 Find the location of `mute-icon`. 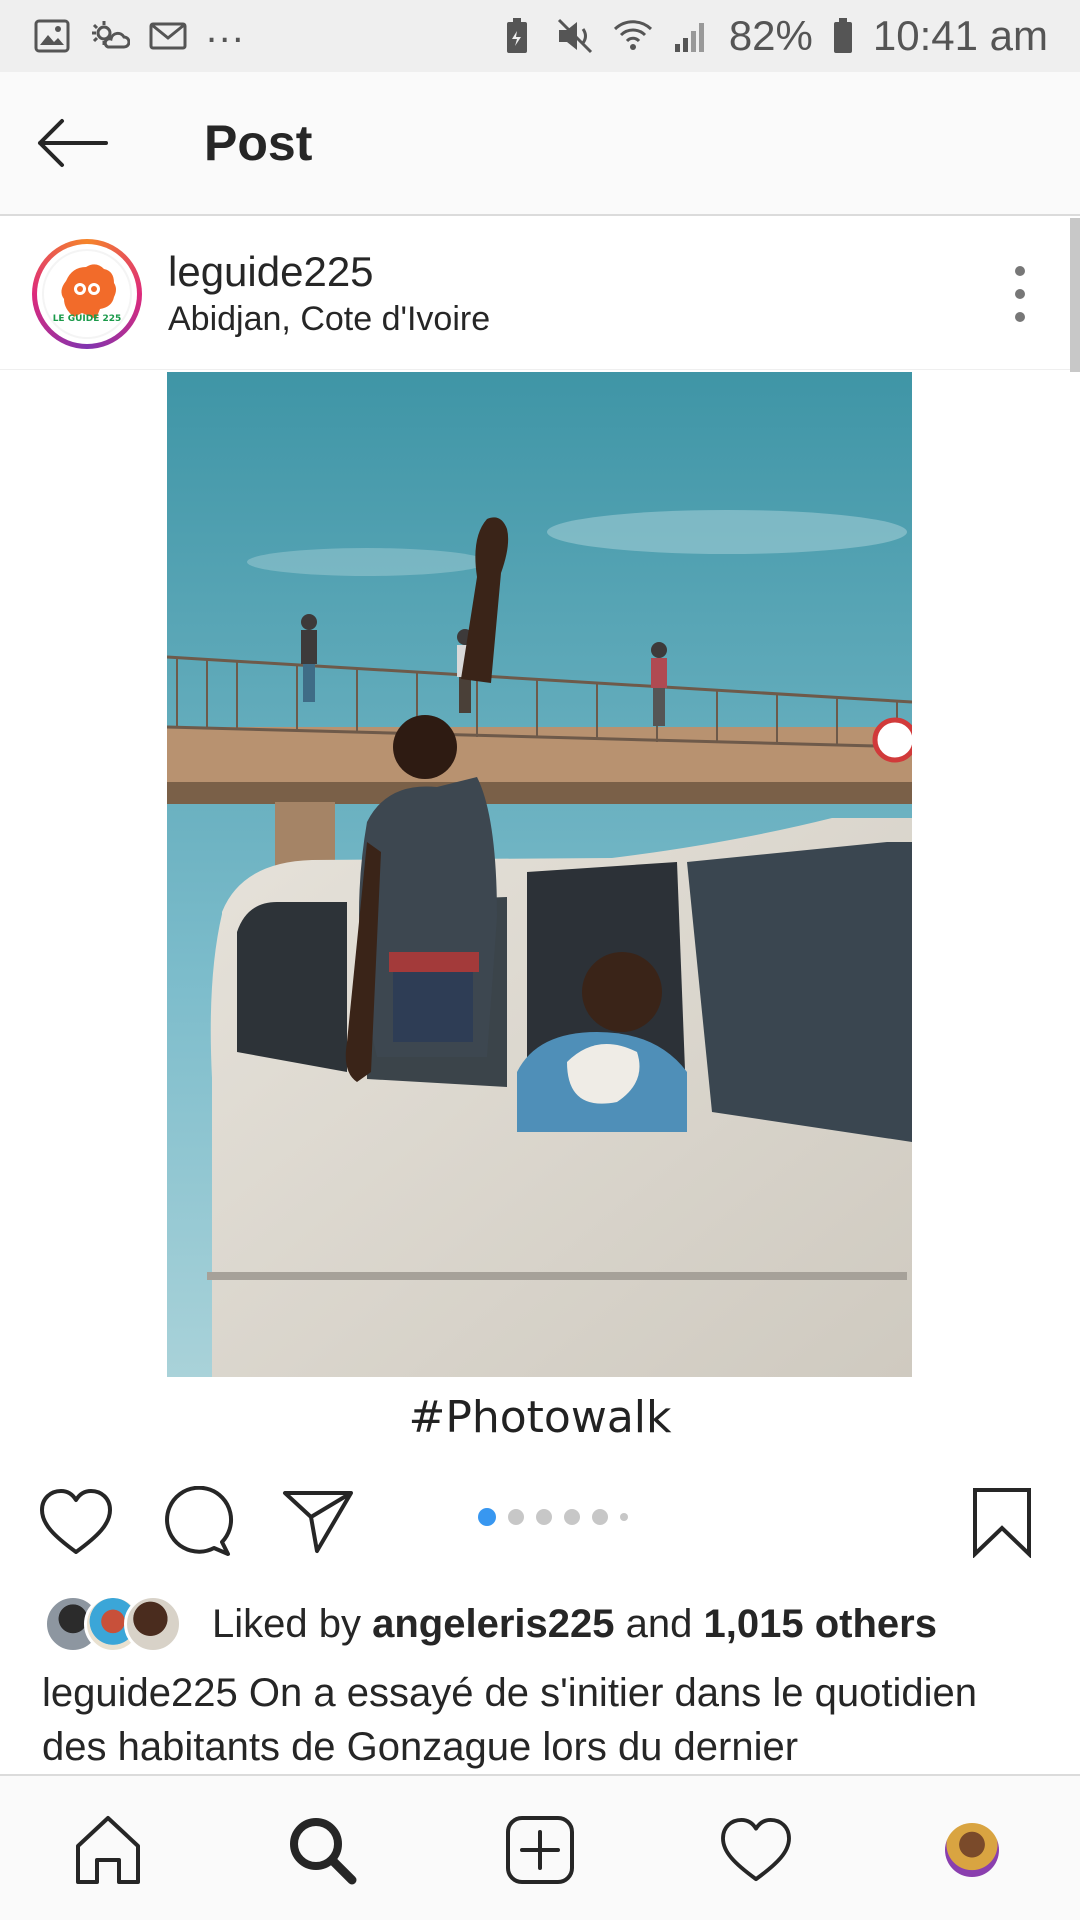

mute-icon is located at coordinates (575, 36).